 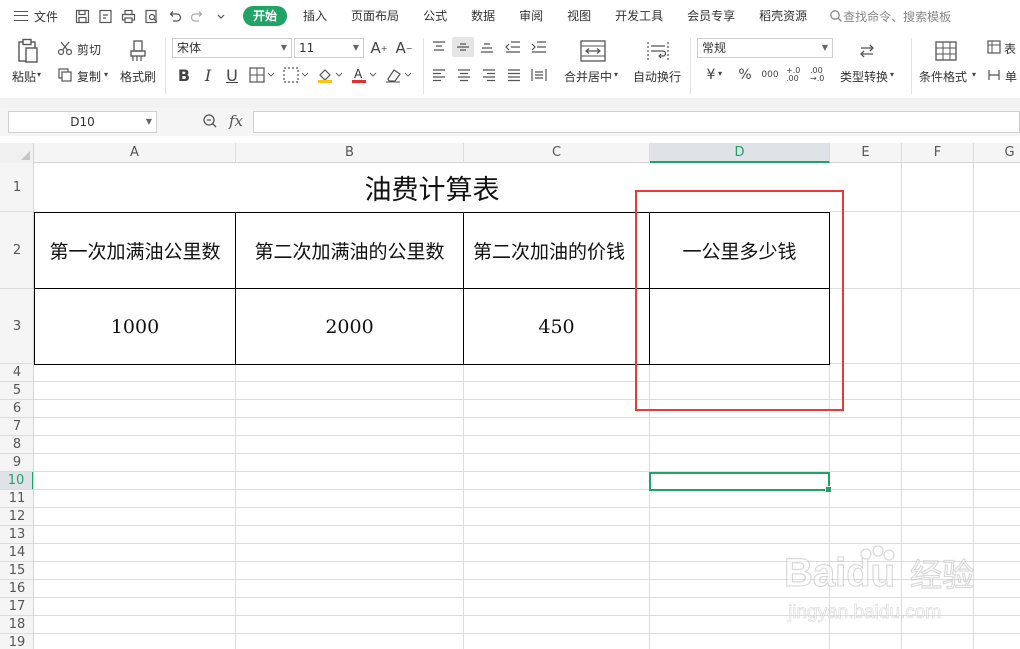 I want to click on paste-button: 粘贴, so click(x=24, y=76).